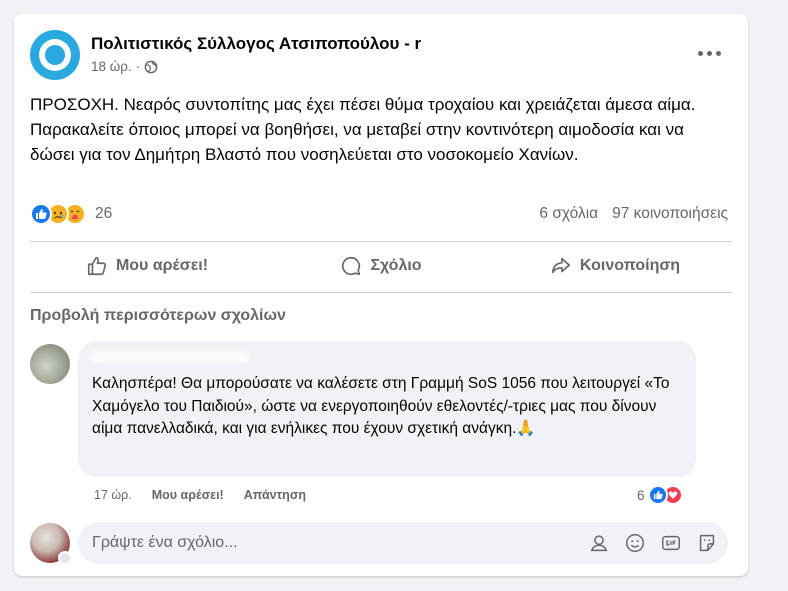 The height and width of the screenshot is (591, 788). I want to click on like-button-label: Μου αρέσει!, so click(162, 265).